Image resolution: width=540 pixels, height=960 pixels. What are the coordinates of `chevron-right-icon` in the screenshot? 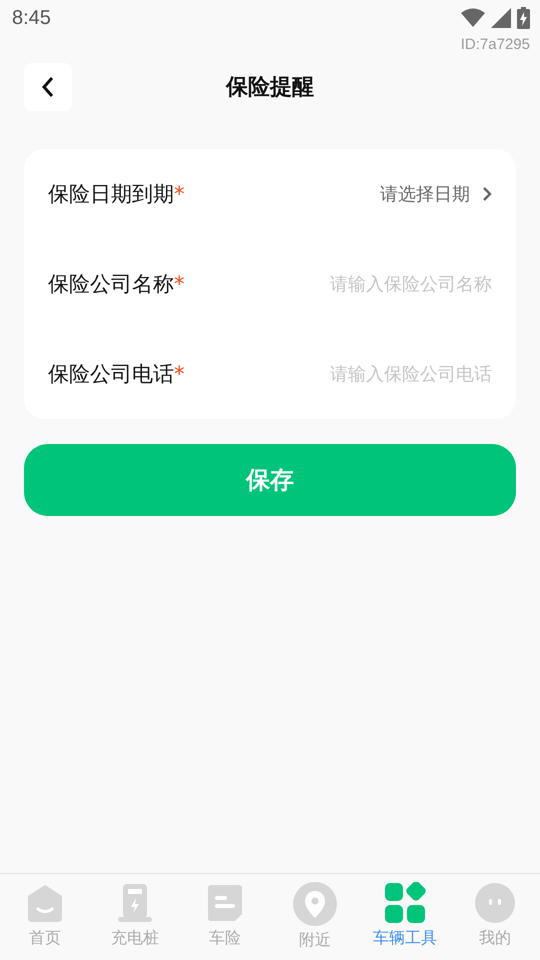 It's located at (487, 194).